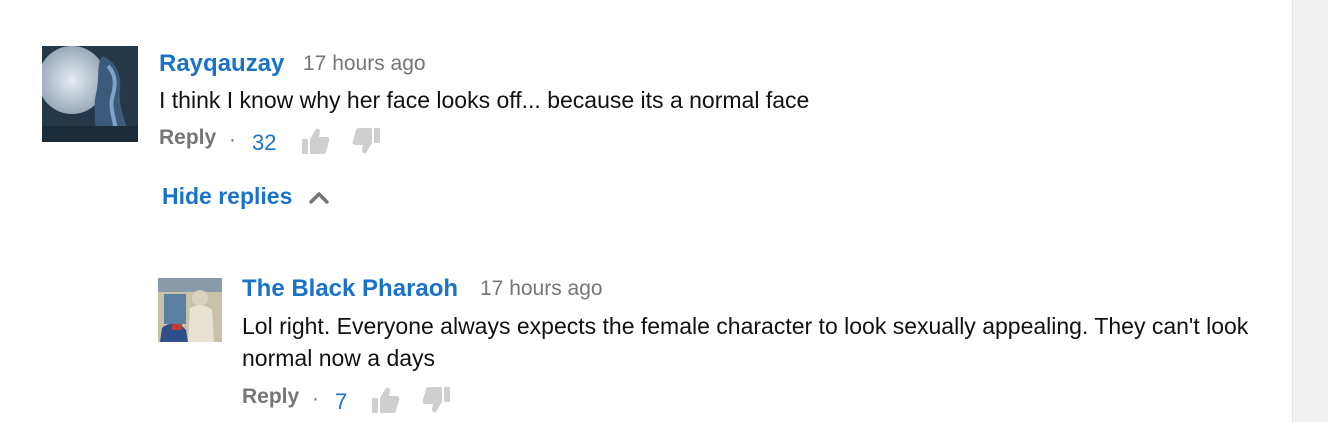 The image size is (1328, 422). I want to click on comment-author: Rayqauzay, so click(221, 64).